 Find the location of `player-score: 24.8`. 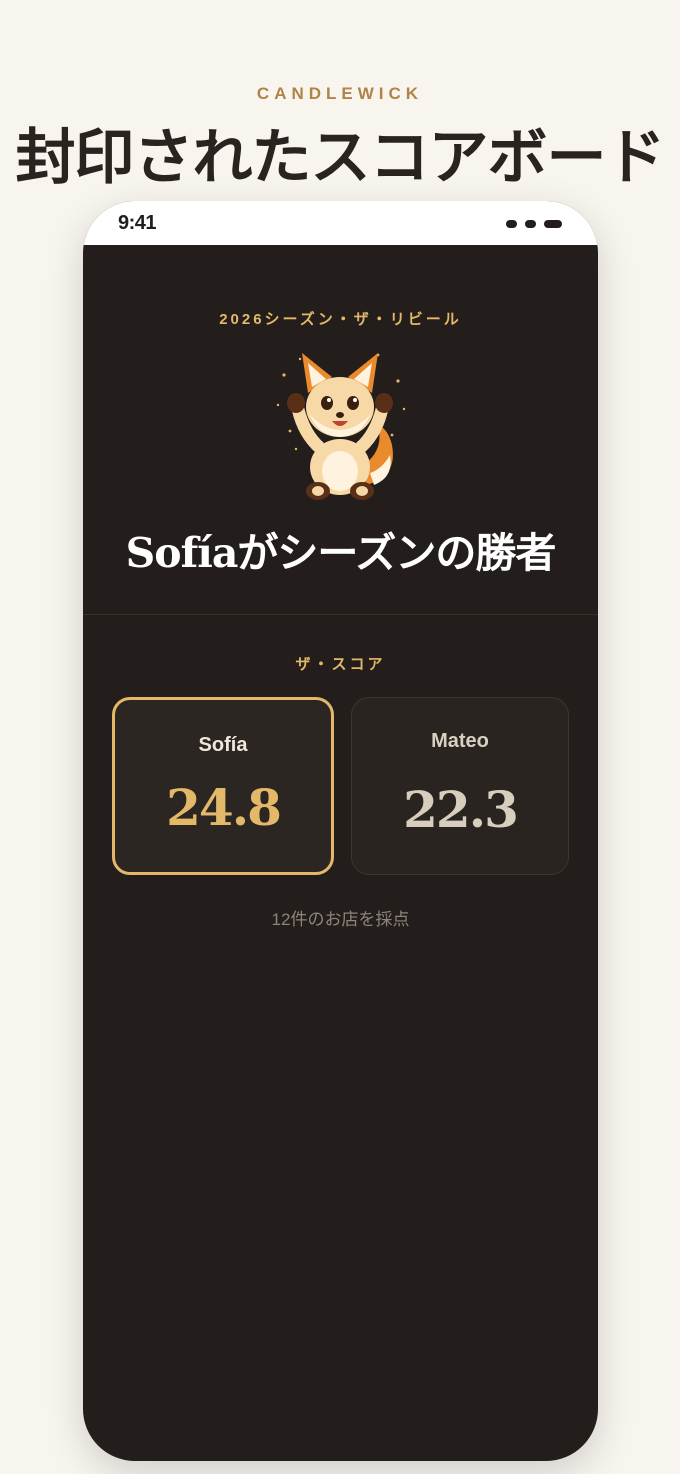

player-score: 24.8 is located at coordinates (224, 807).